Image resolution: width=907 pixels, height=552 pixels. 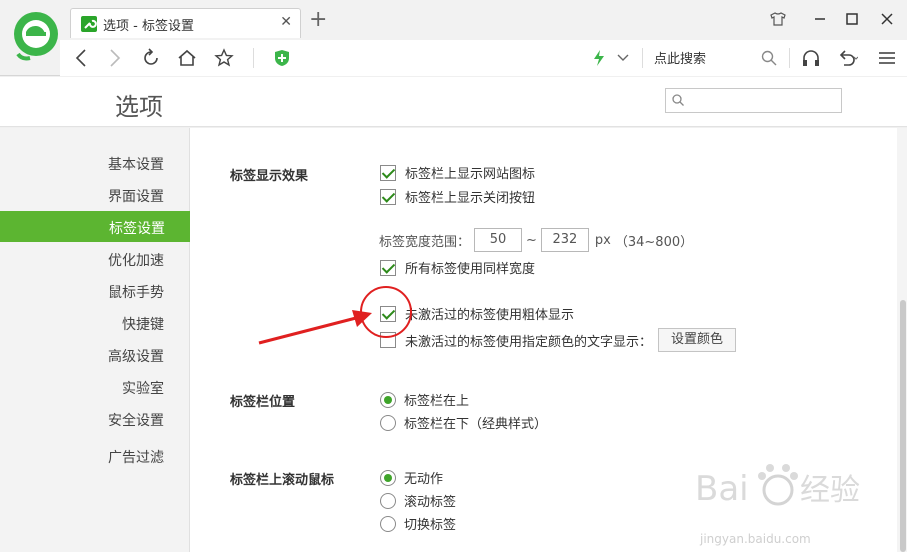 I want to click on option-label: 未激活过的标签使用指定颜色的文字显示：, so click(x=529, y=342).